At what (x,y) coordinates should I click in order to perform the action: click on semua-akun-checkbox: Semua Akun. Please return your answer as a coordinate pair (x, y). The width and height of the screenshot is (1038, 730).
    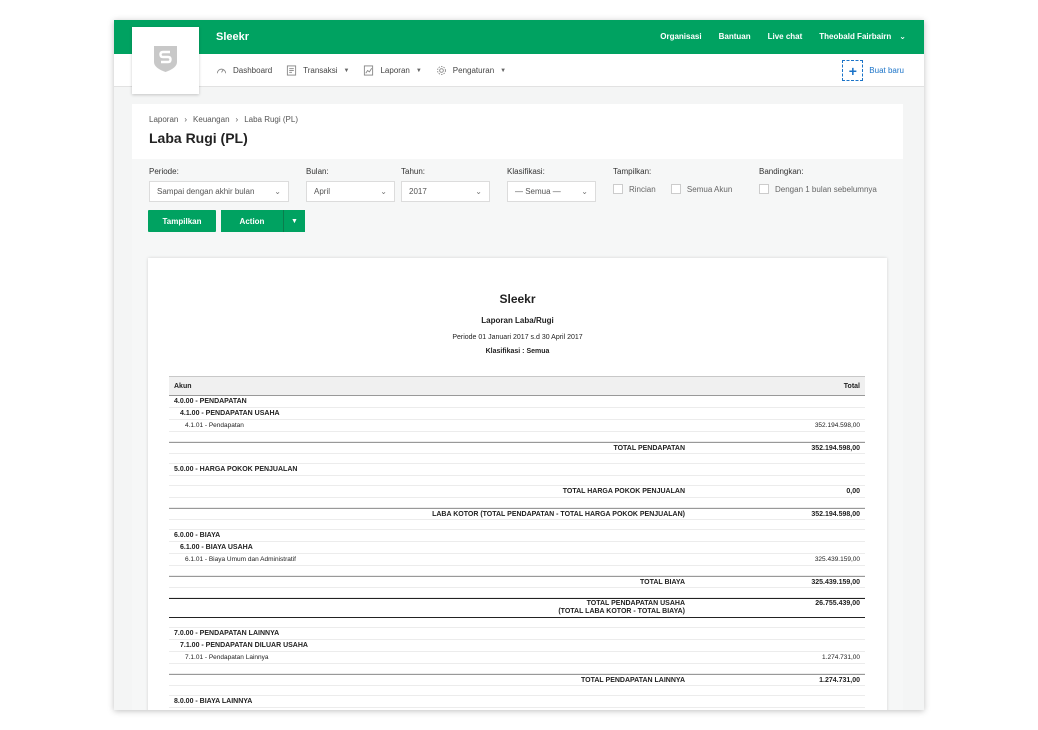
    Looking at the image, I should click on (701, 189).